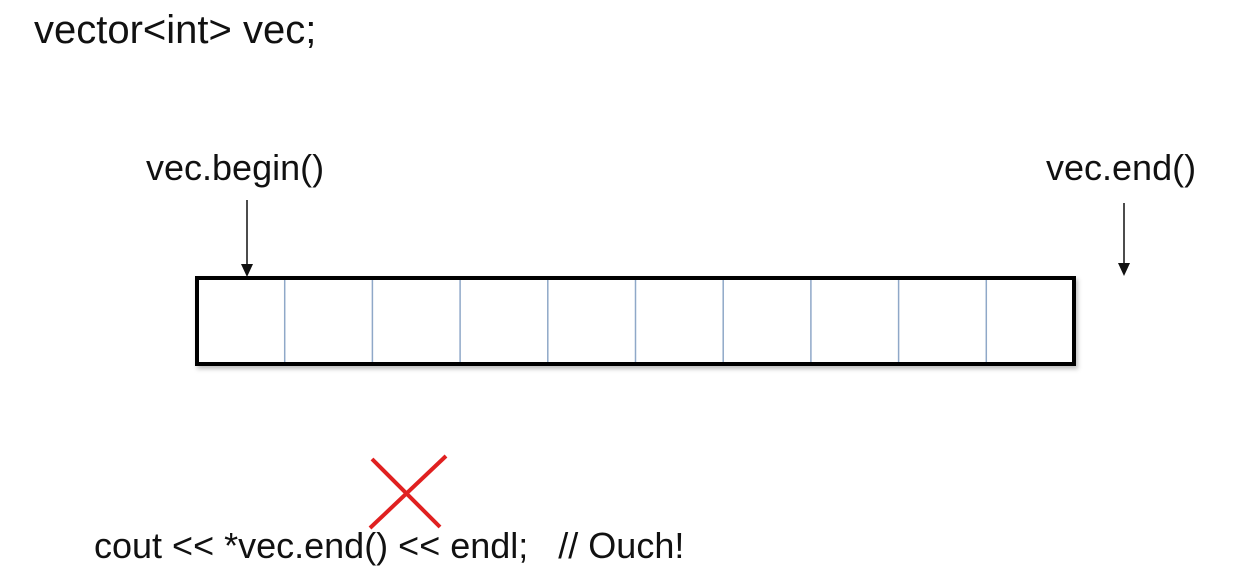  Describe the element at coordinates (389, 545) in the screenshot. I see `code-line: cout << *vec.end() << endl; // Ouch!` at that location.